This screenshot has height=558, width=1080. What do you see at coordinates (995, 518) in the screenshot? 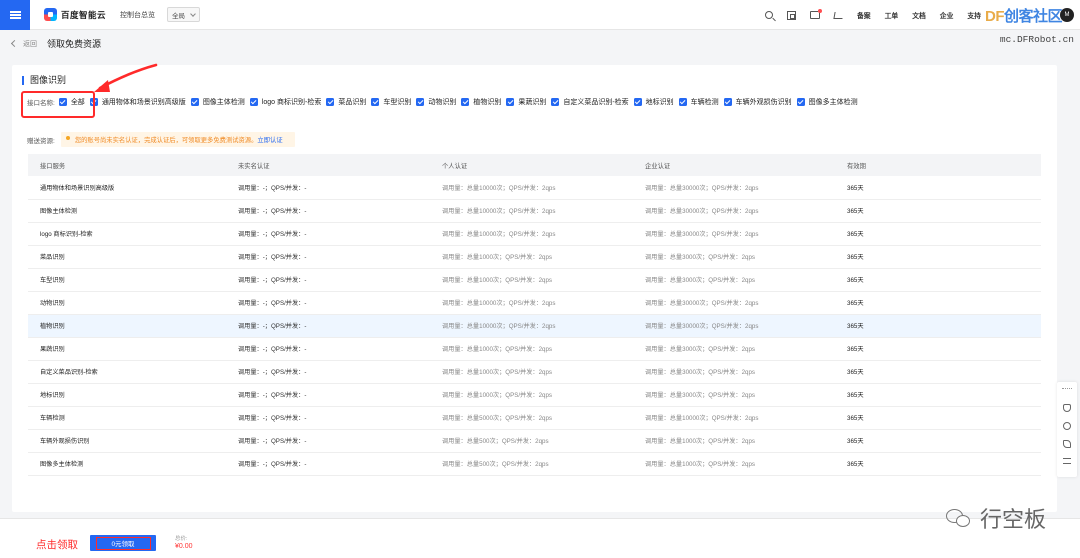
I see `wechat-watermark: 行空板` at bounding box center [995, 518].